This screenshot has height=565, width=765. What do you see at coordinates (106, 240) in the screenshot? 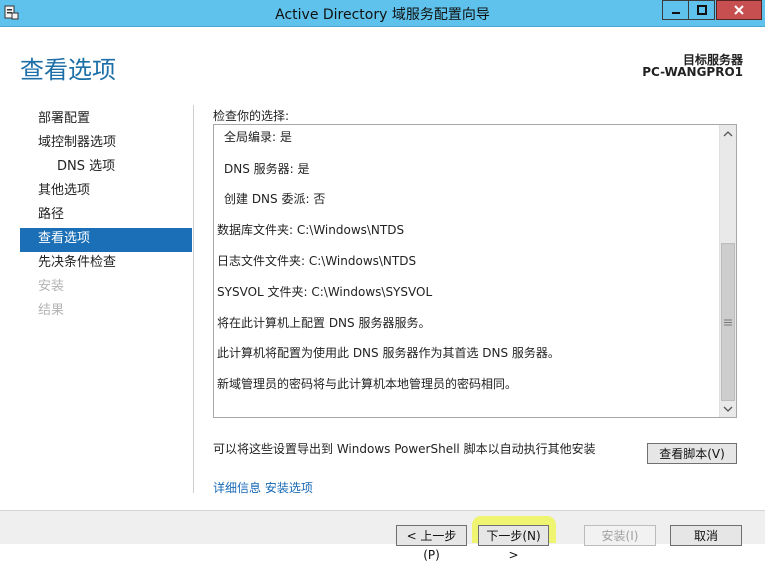
I see `nav-item-review-options: 查看选项` at bounding box center [106, 240].